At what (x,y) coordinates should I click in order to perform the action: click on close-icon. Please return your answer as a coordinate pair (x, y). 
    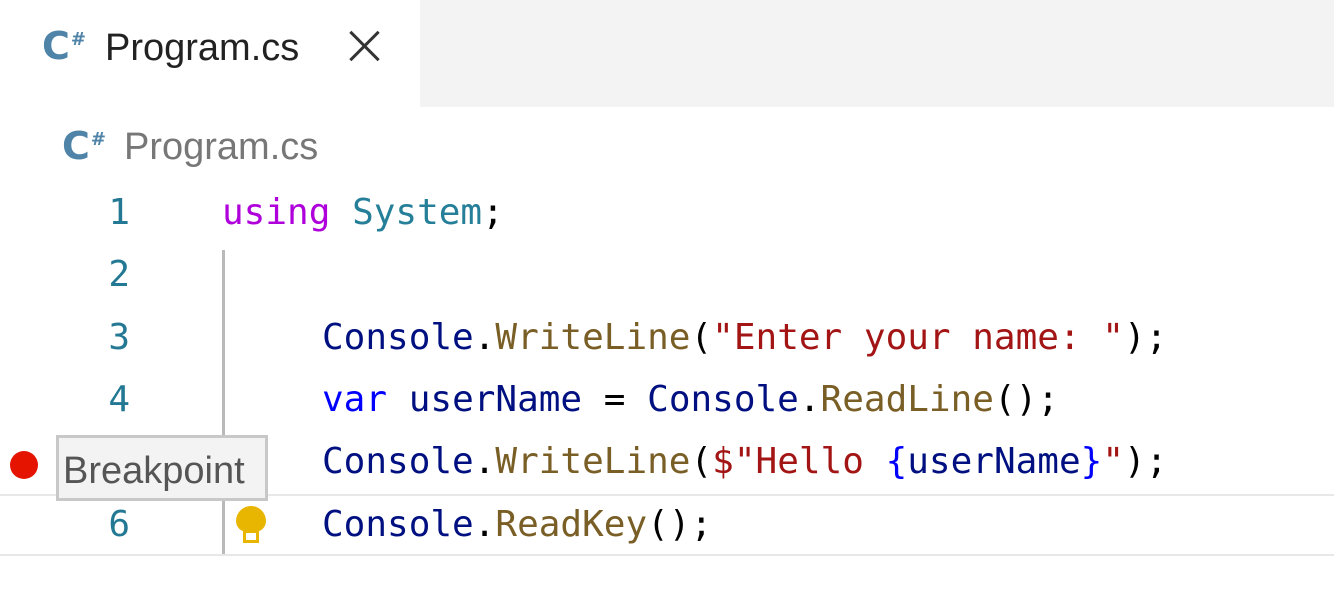
    Looking at the image, I should click on (365, 46).